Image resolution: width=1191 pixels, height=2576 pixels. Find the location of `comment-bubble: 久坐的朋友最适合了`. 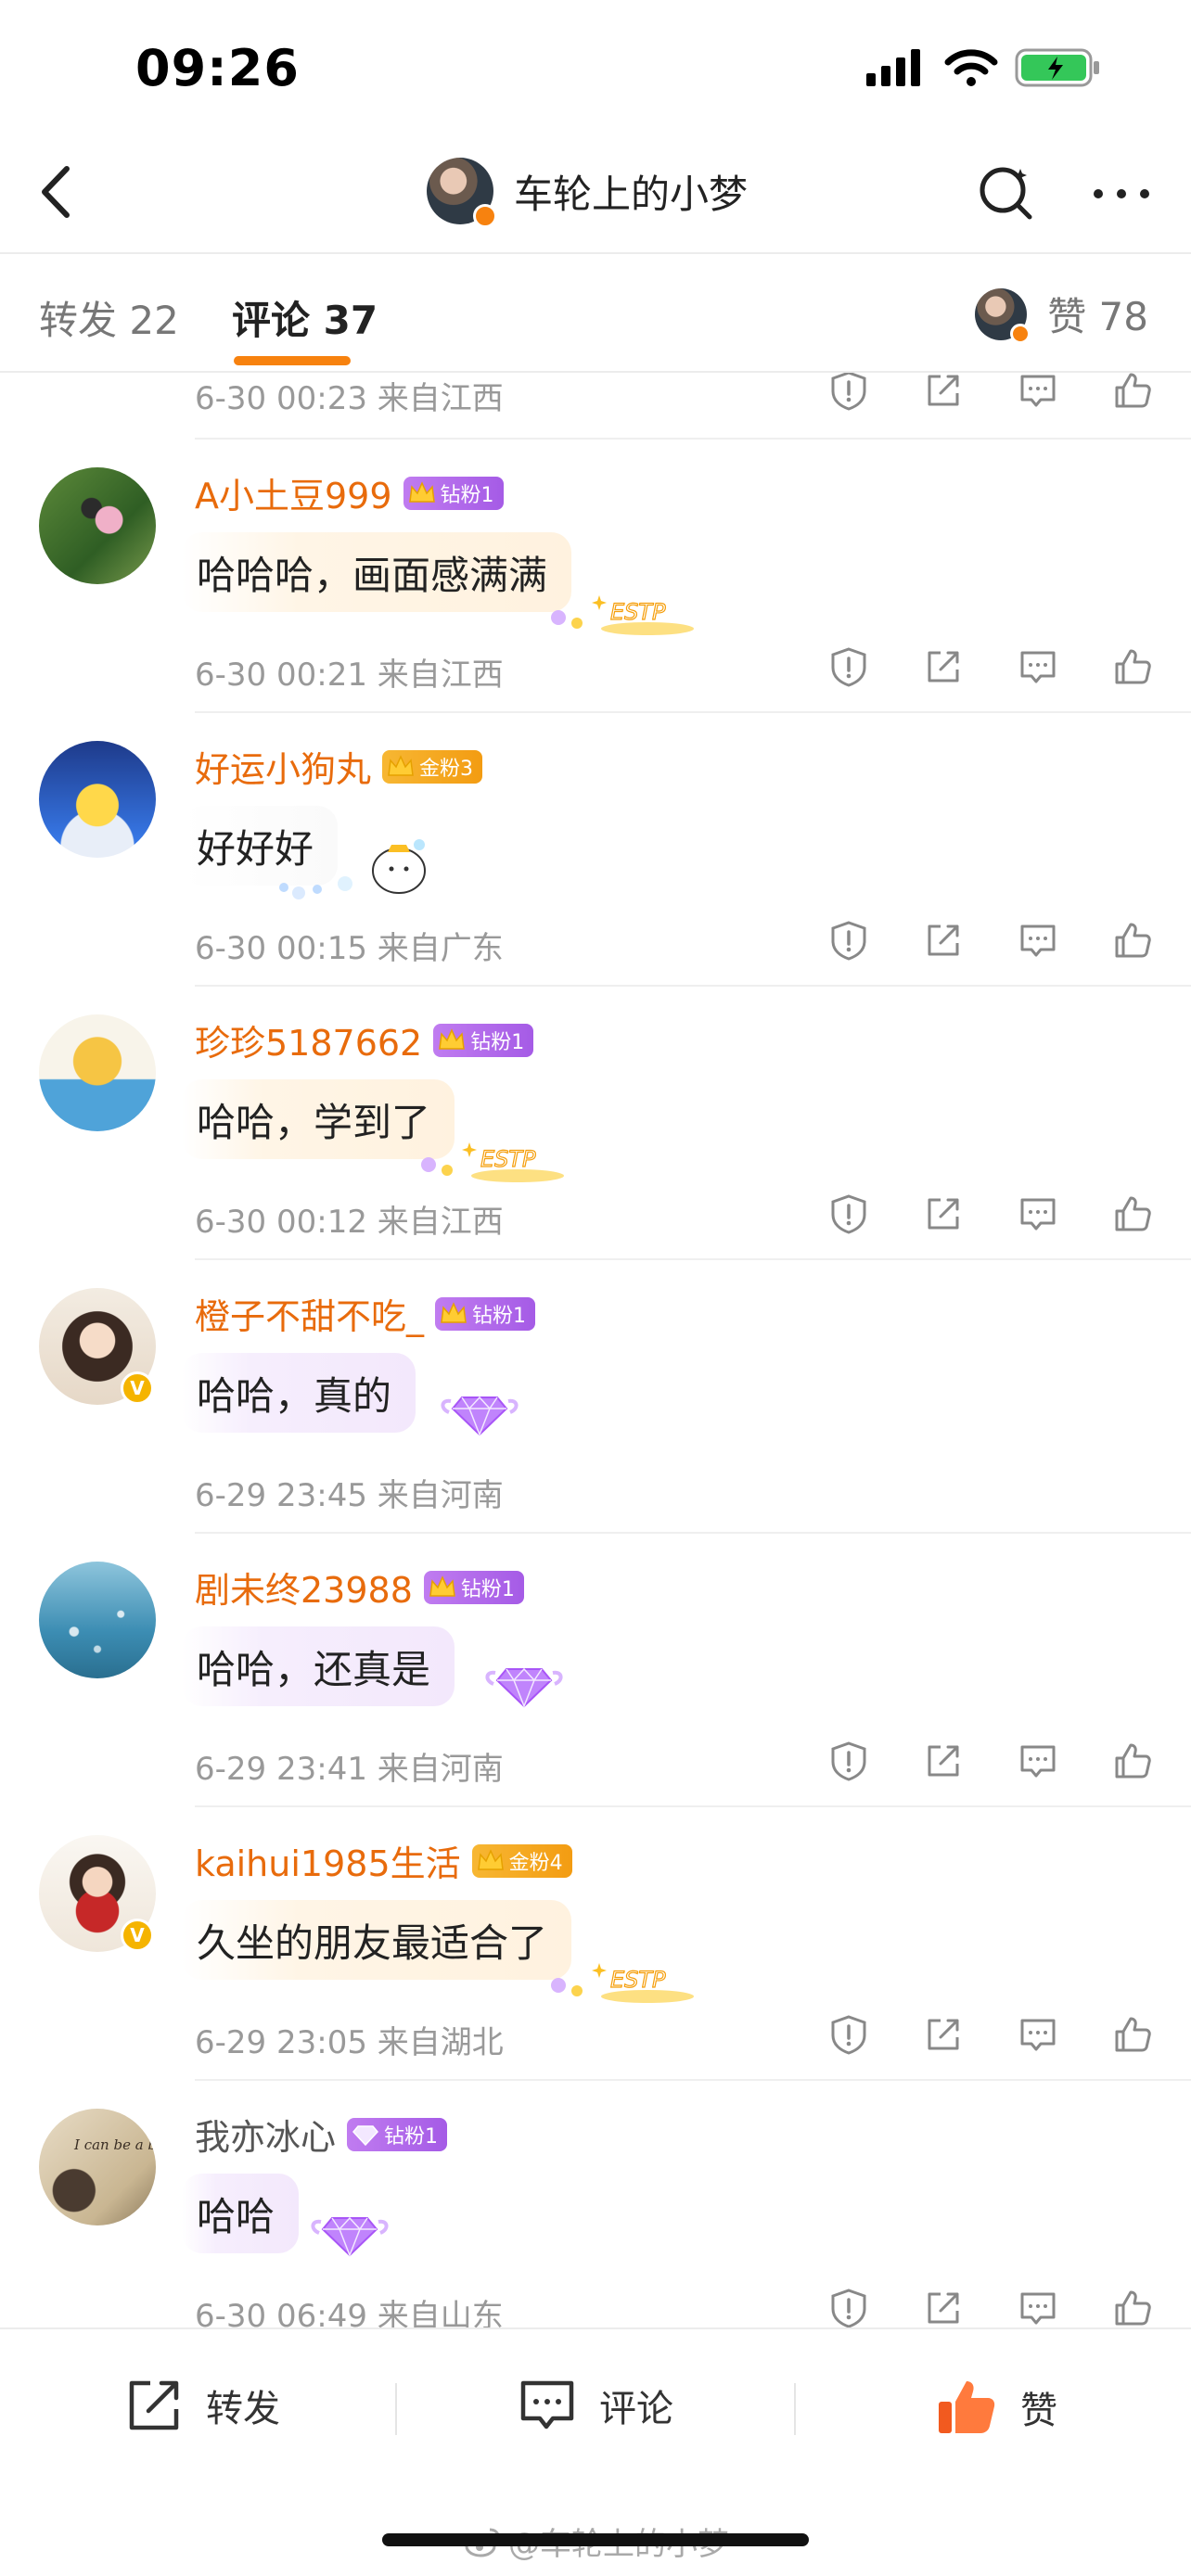

comment-bubble: 久坐的朋友最适合了 is located at coordinates (377, 1940).